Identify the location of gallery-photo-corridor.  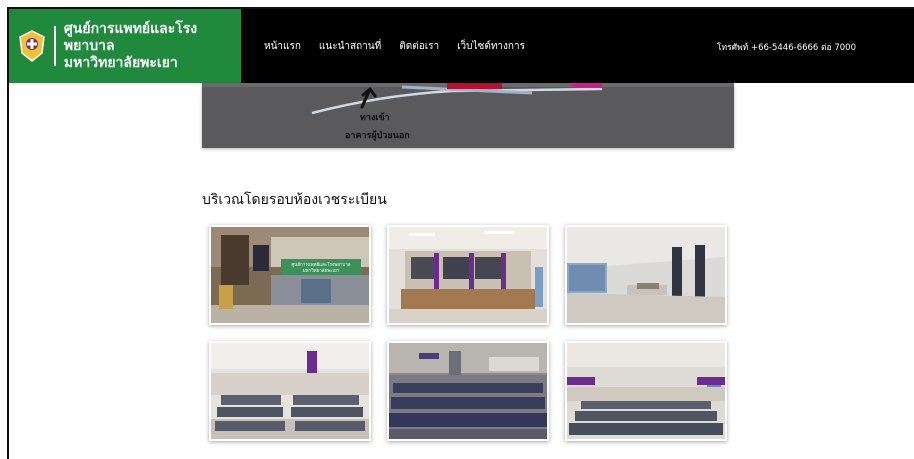
(646, 275).